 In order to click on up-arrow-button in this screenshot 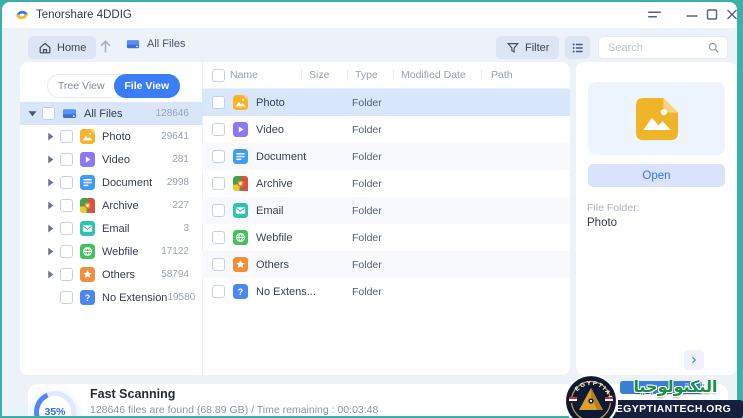, I will do `click(105, 46)`.